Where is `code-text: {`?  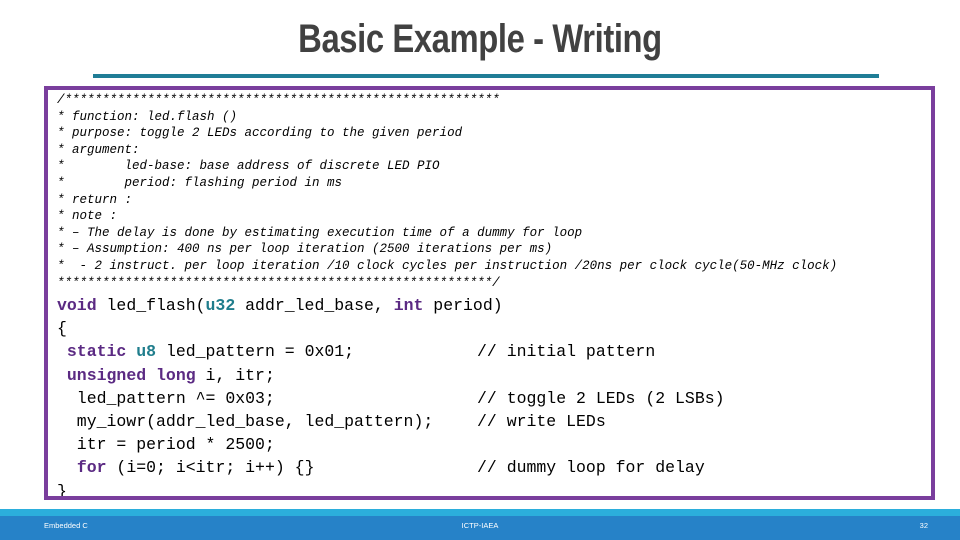
code-text: { is located at coordinates (62, 329).